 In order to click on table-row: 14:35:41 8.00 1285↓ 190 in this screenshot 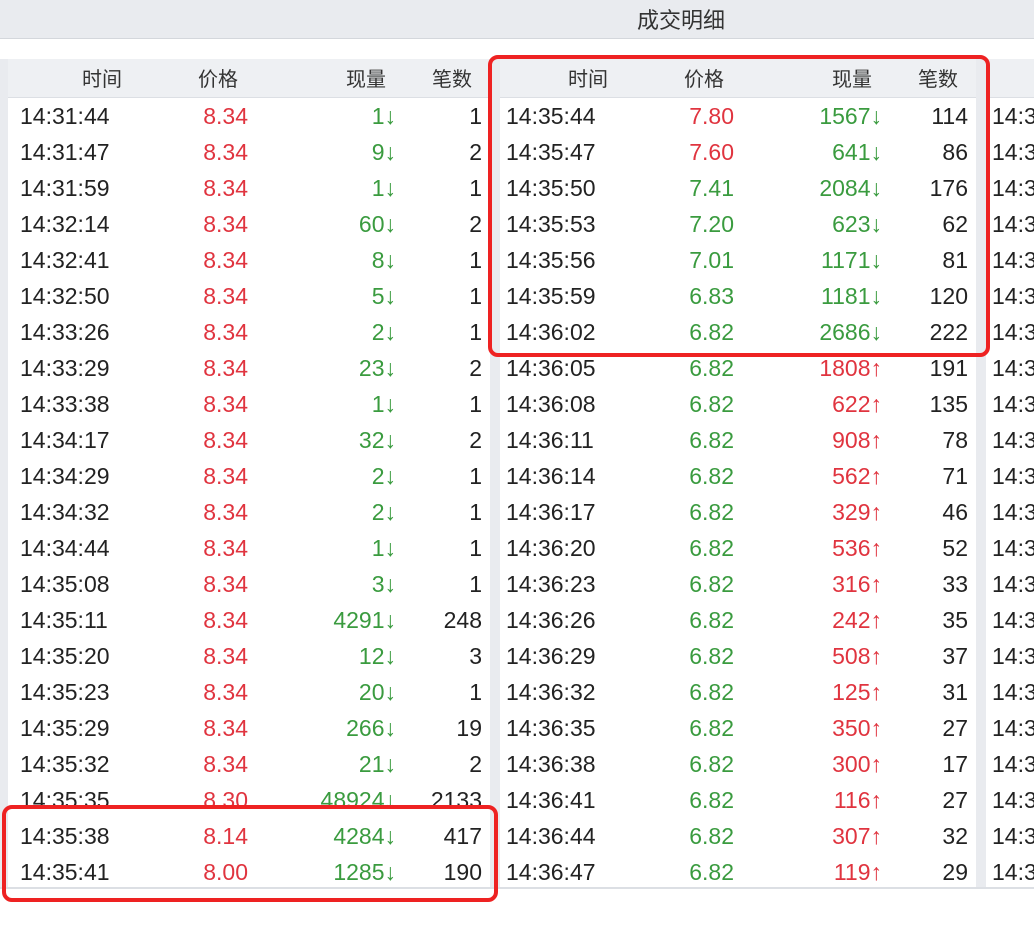, I will do `click(249, 872)`.